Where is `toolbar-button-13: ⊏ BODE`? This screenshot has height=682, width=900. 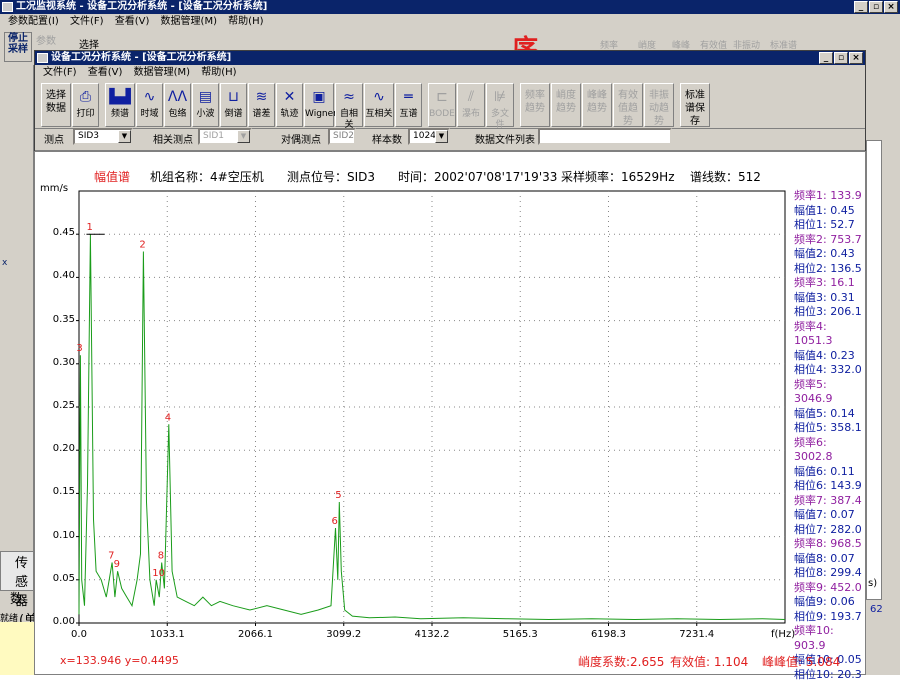 toolbar-button-13: ⊏ BODE is located at coordinates (442, 105).